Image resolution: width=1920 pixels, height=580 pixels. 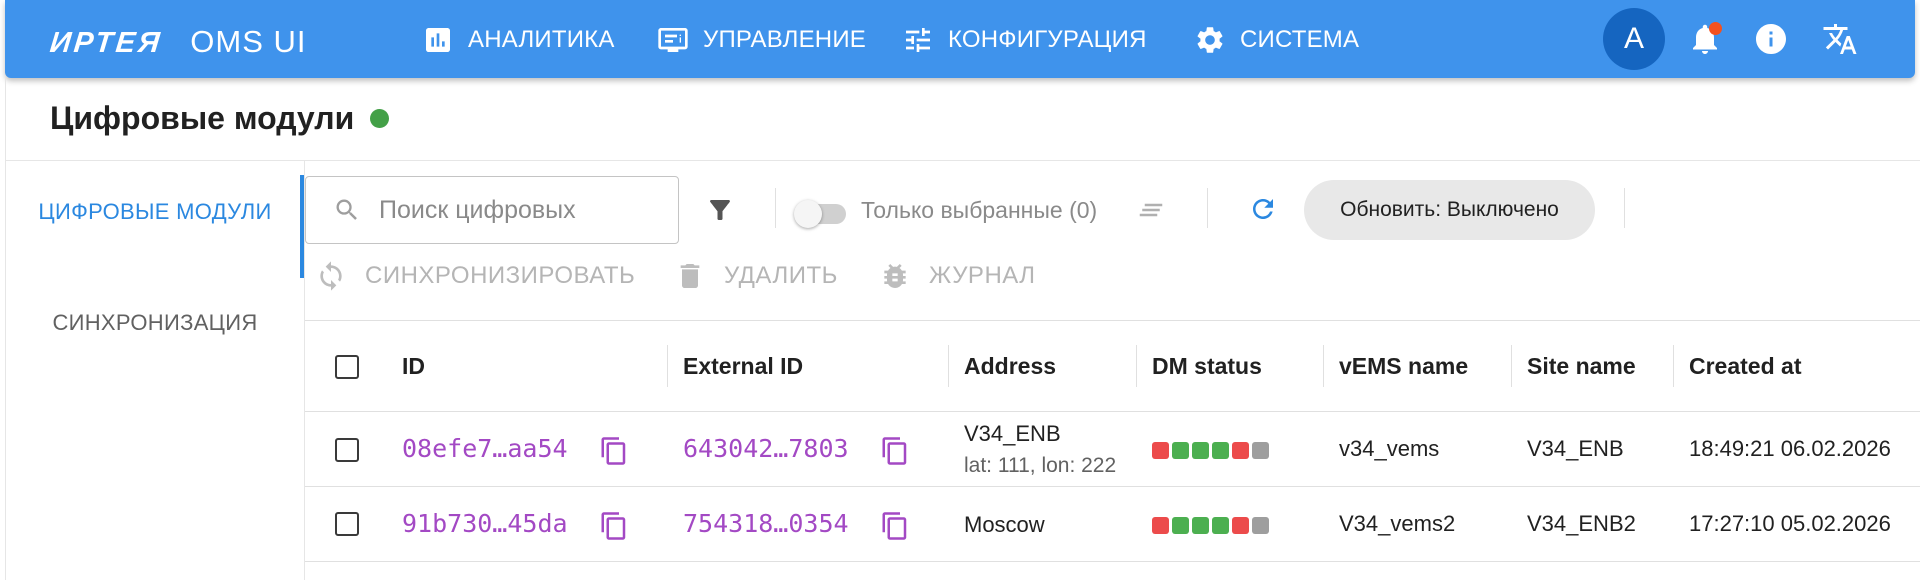 I want to click on sidenav-item-sync: СИНХРОНИЗАЦИЯ, so click(x=155, y=323).